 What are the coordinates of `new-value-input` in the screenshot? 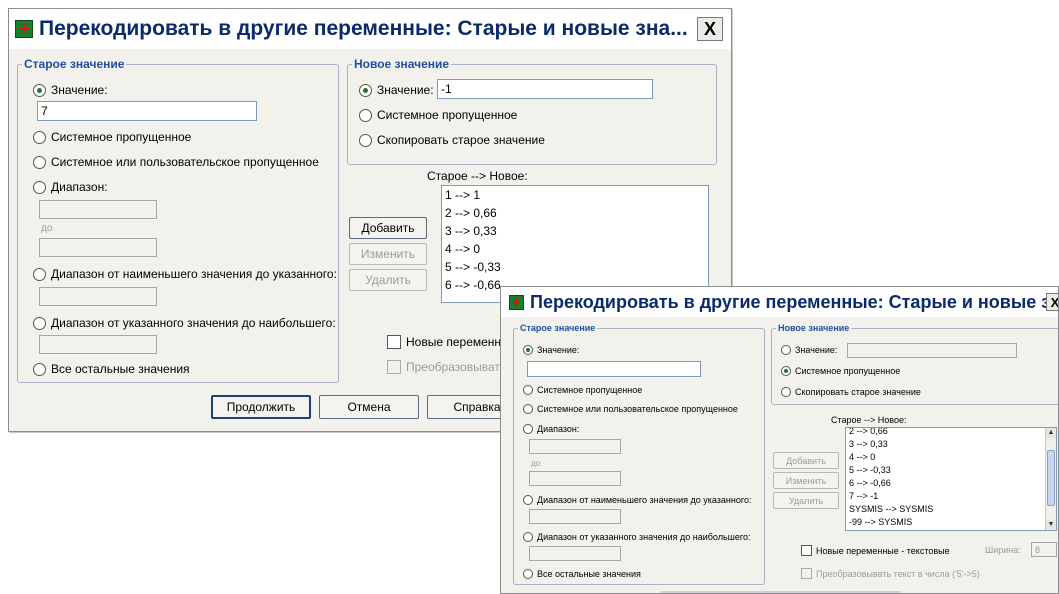 It's located at (932, 350).